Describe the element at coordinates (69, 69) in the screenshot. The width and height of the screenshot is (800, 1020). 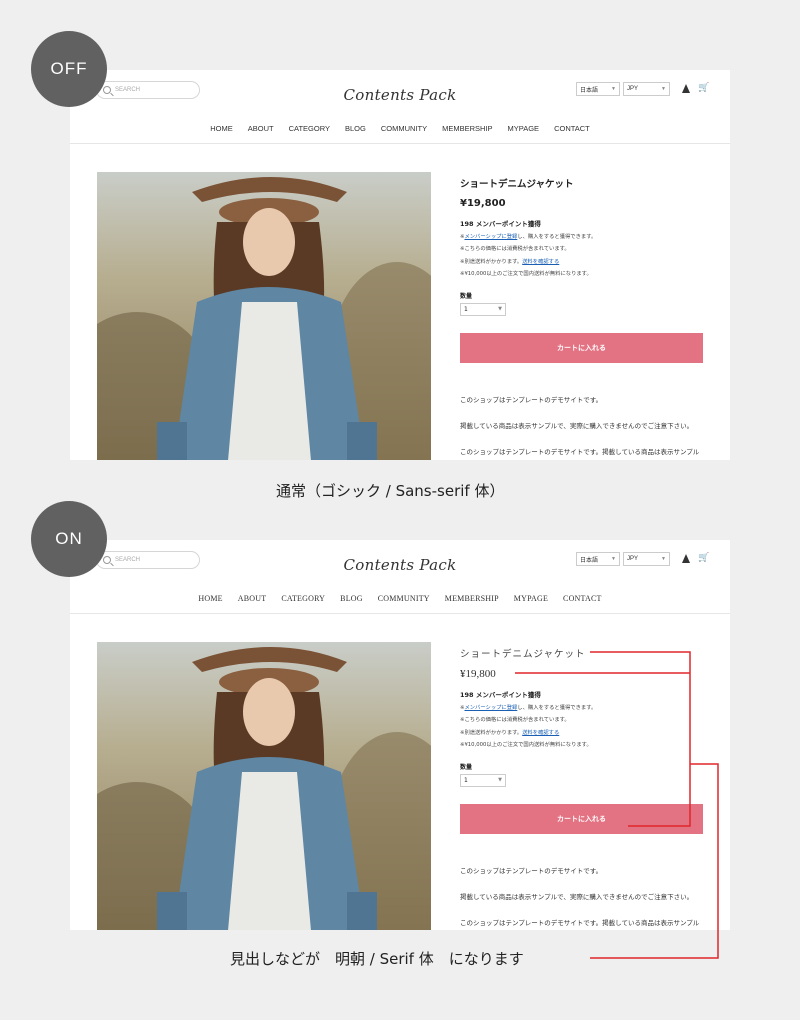
I see `off-badge: OFF` at that location.